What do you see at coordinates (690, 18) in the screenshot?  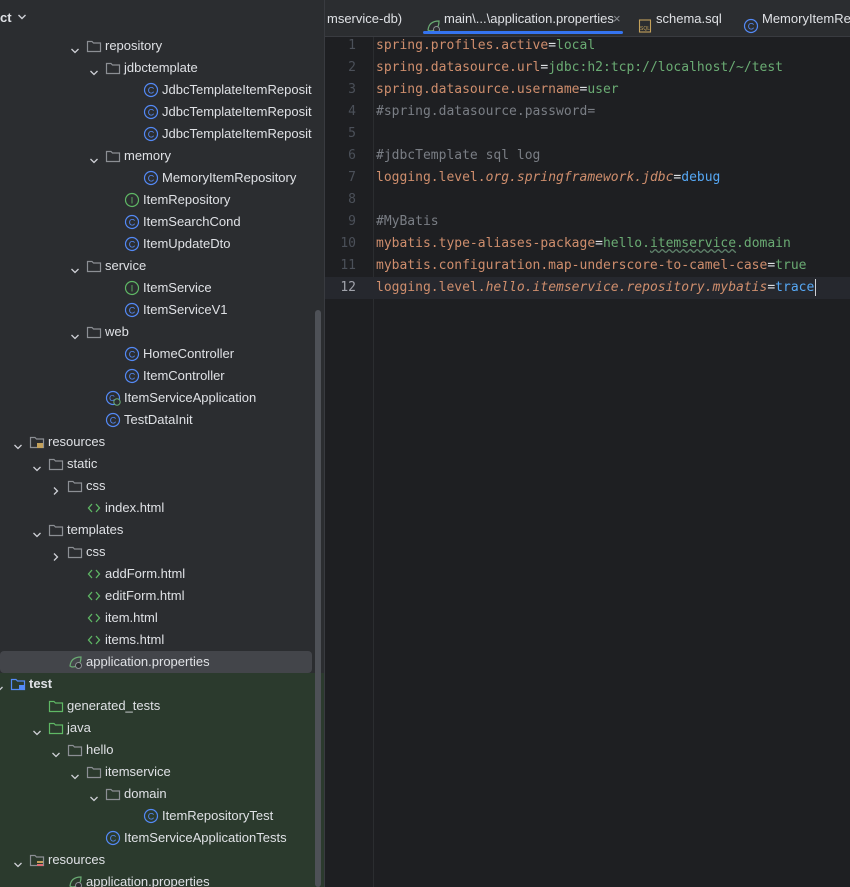 I see `editor-tab: SQL schema.sql` at bounding box center [690, 18].